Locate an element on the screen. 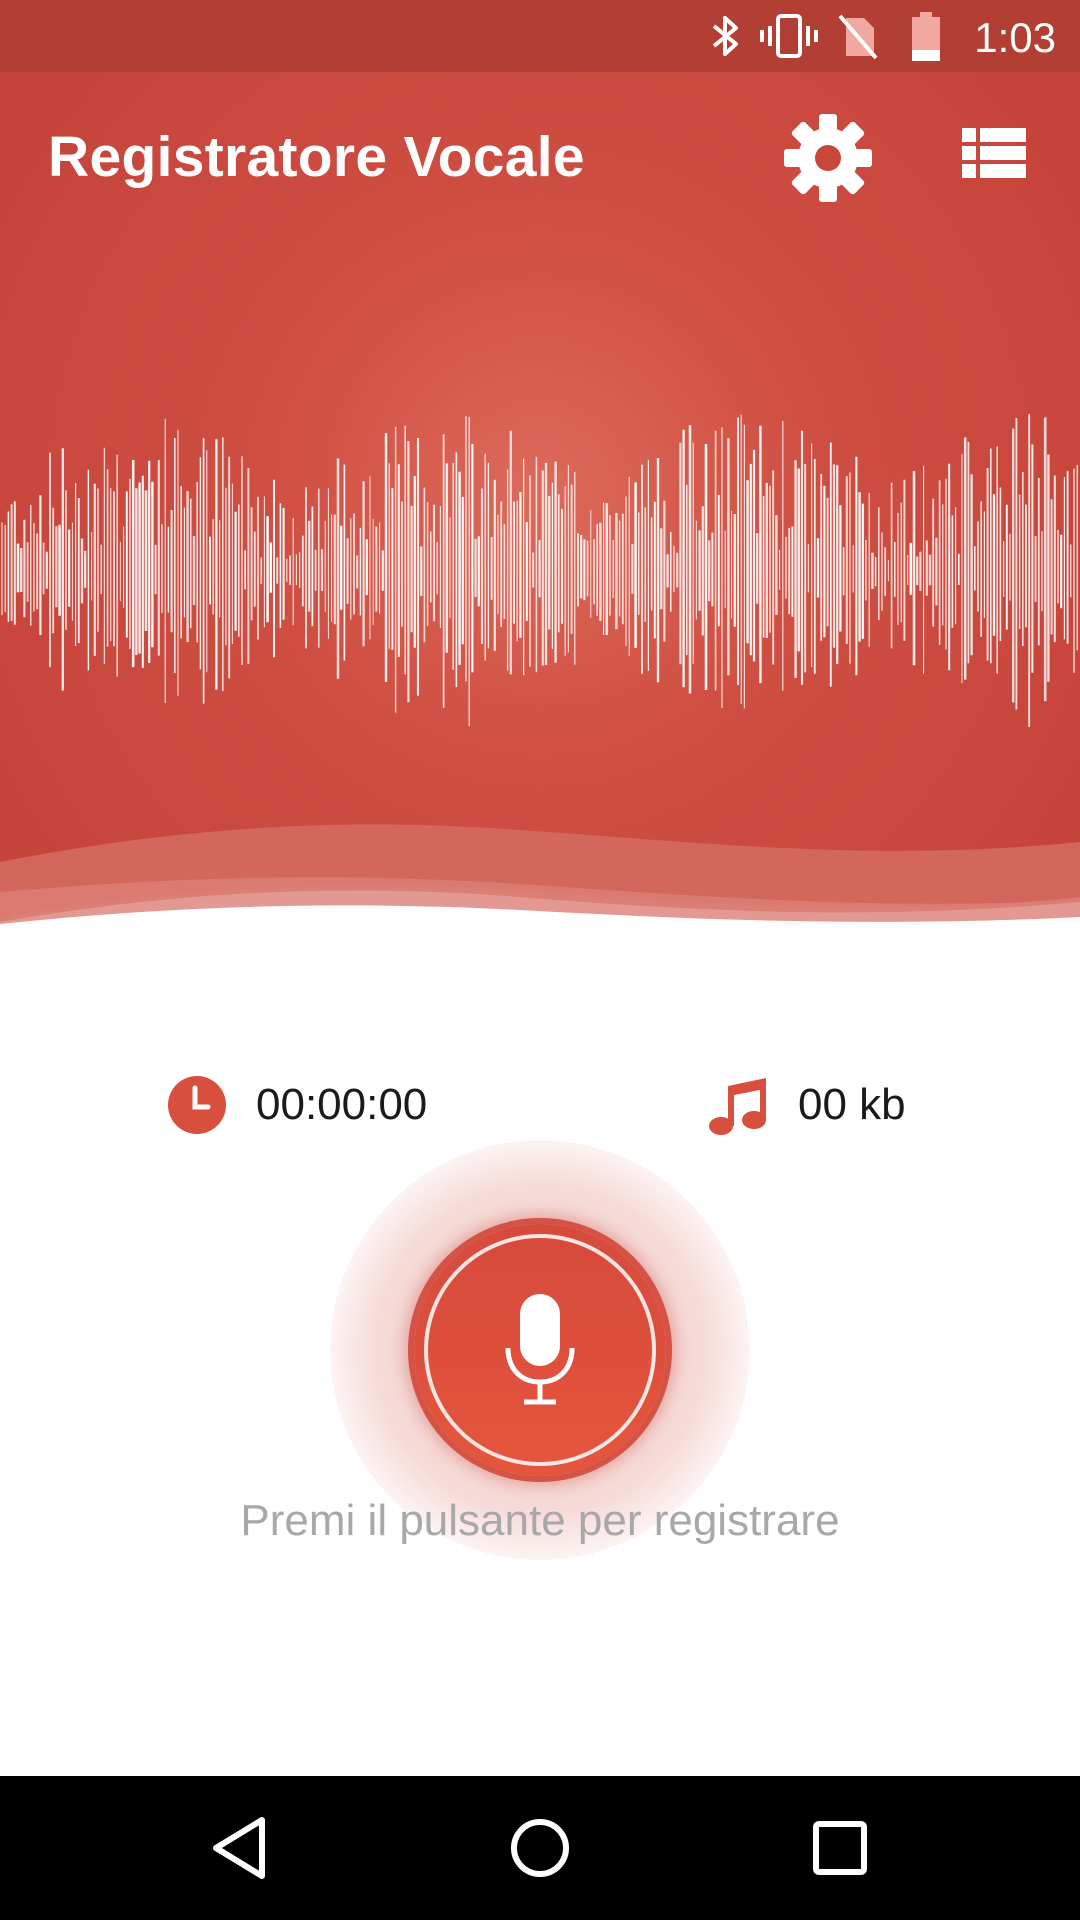 This screenshot has width=1080, height=1920. recents-icon is located at coordinates (840, 1848).